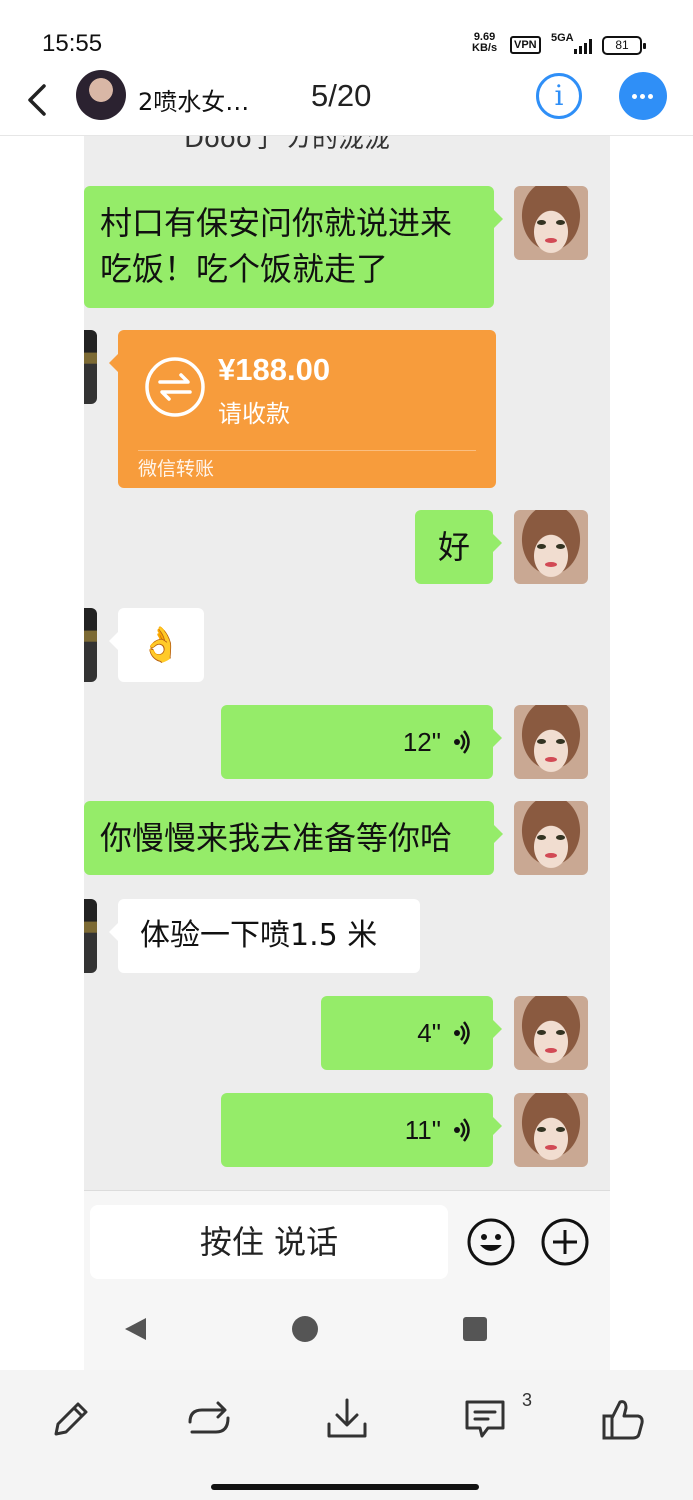 The width and height of the screenshot is (693, 1500). Describe the element at coordinates (71, 1419) in the screenshot. I see `edit-icon` at that location.